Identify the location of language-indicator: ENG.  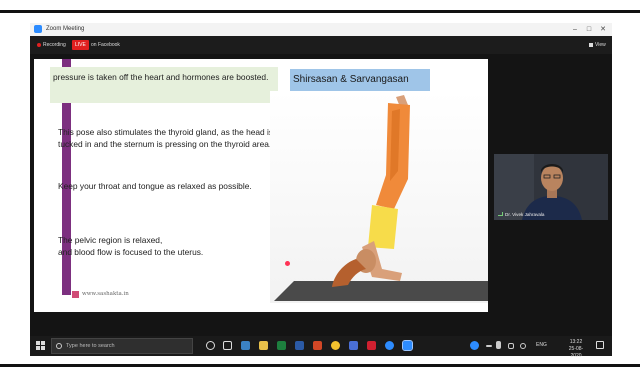
(541, 345).